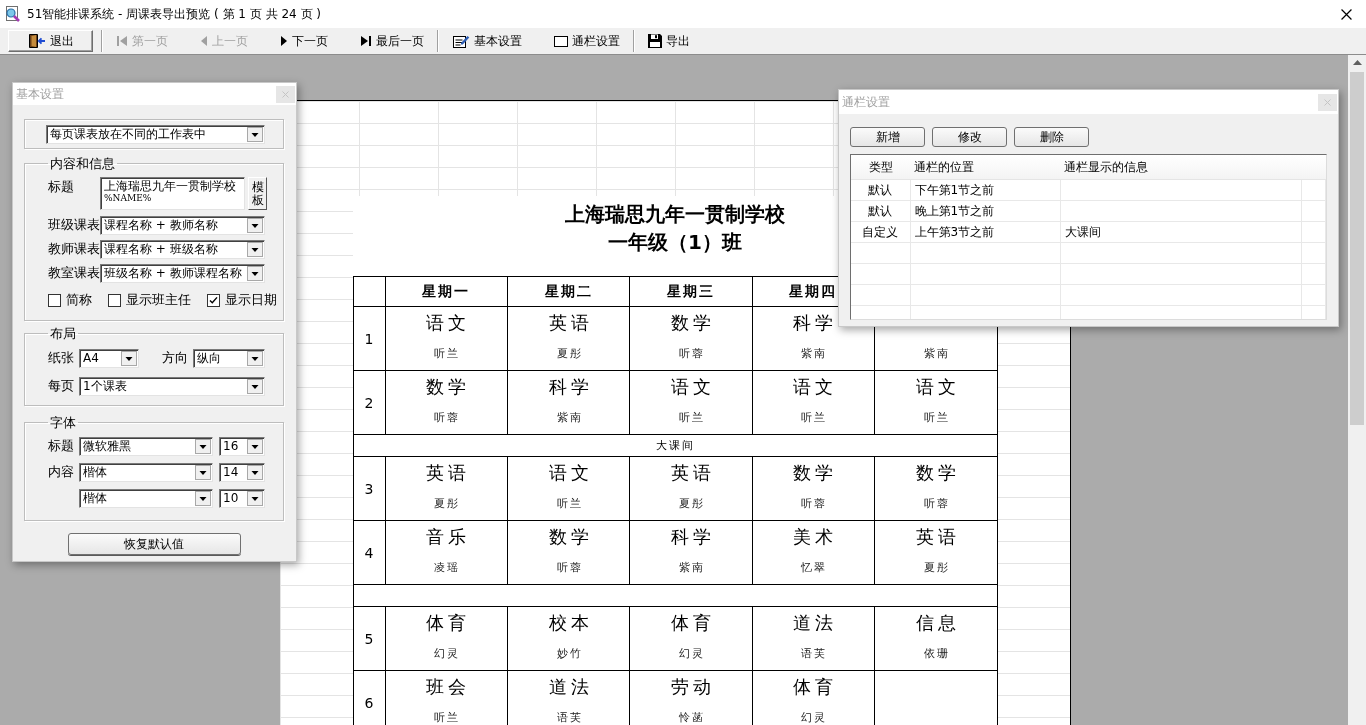 The image size is (1366, 725). What do you see at coordinates (369, 638) in the screenshot?
I see `period-number: 5` at bounding box center [369, 638].